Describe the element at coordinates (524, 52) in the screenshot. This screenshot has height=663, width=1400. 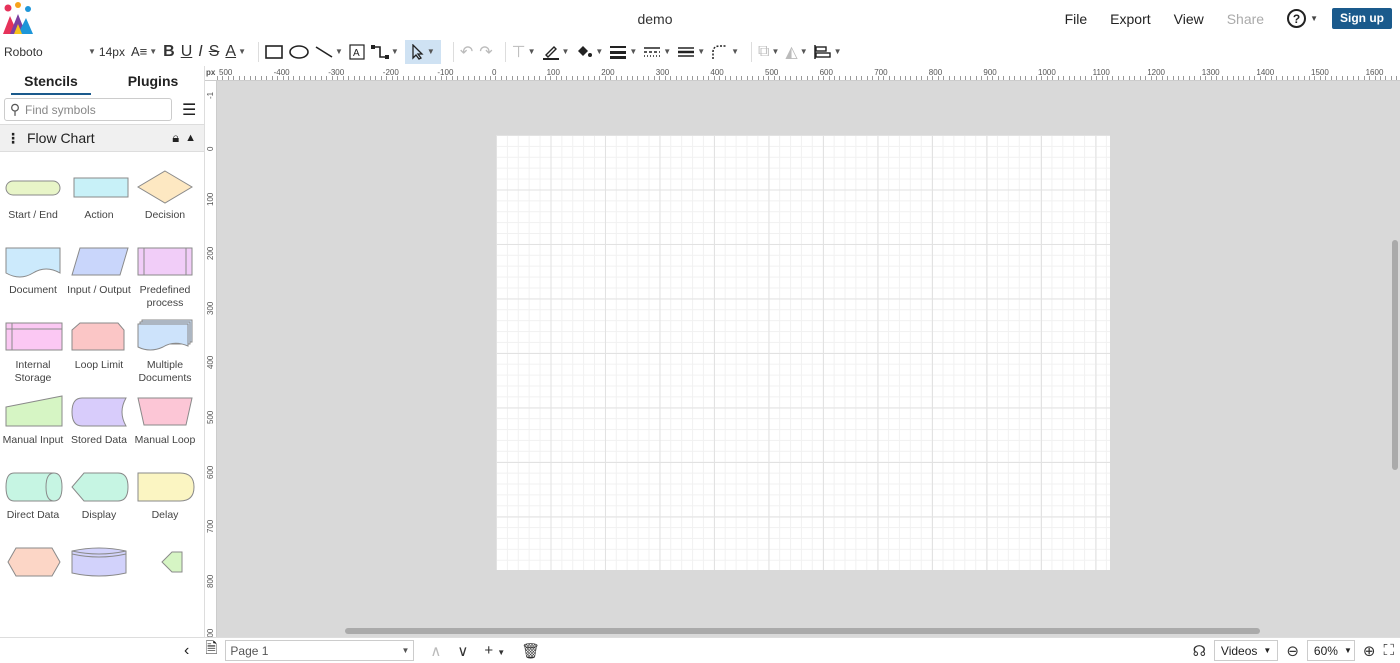
I see `format-painter-button: ⊤ ▼` at that location.